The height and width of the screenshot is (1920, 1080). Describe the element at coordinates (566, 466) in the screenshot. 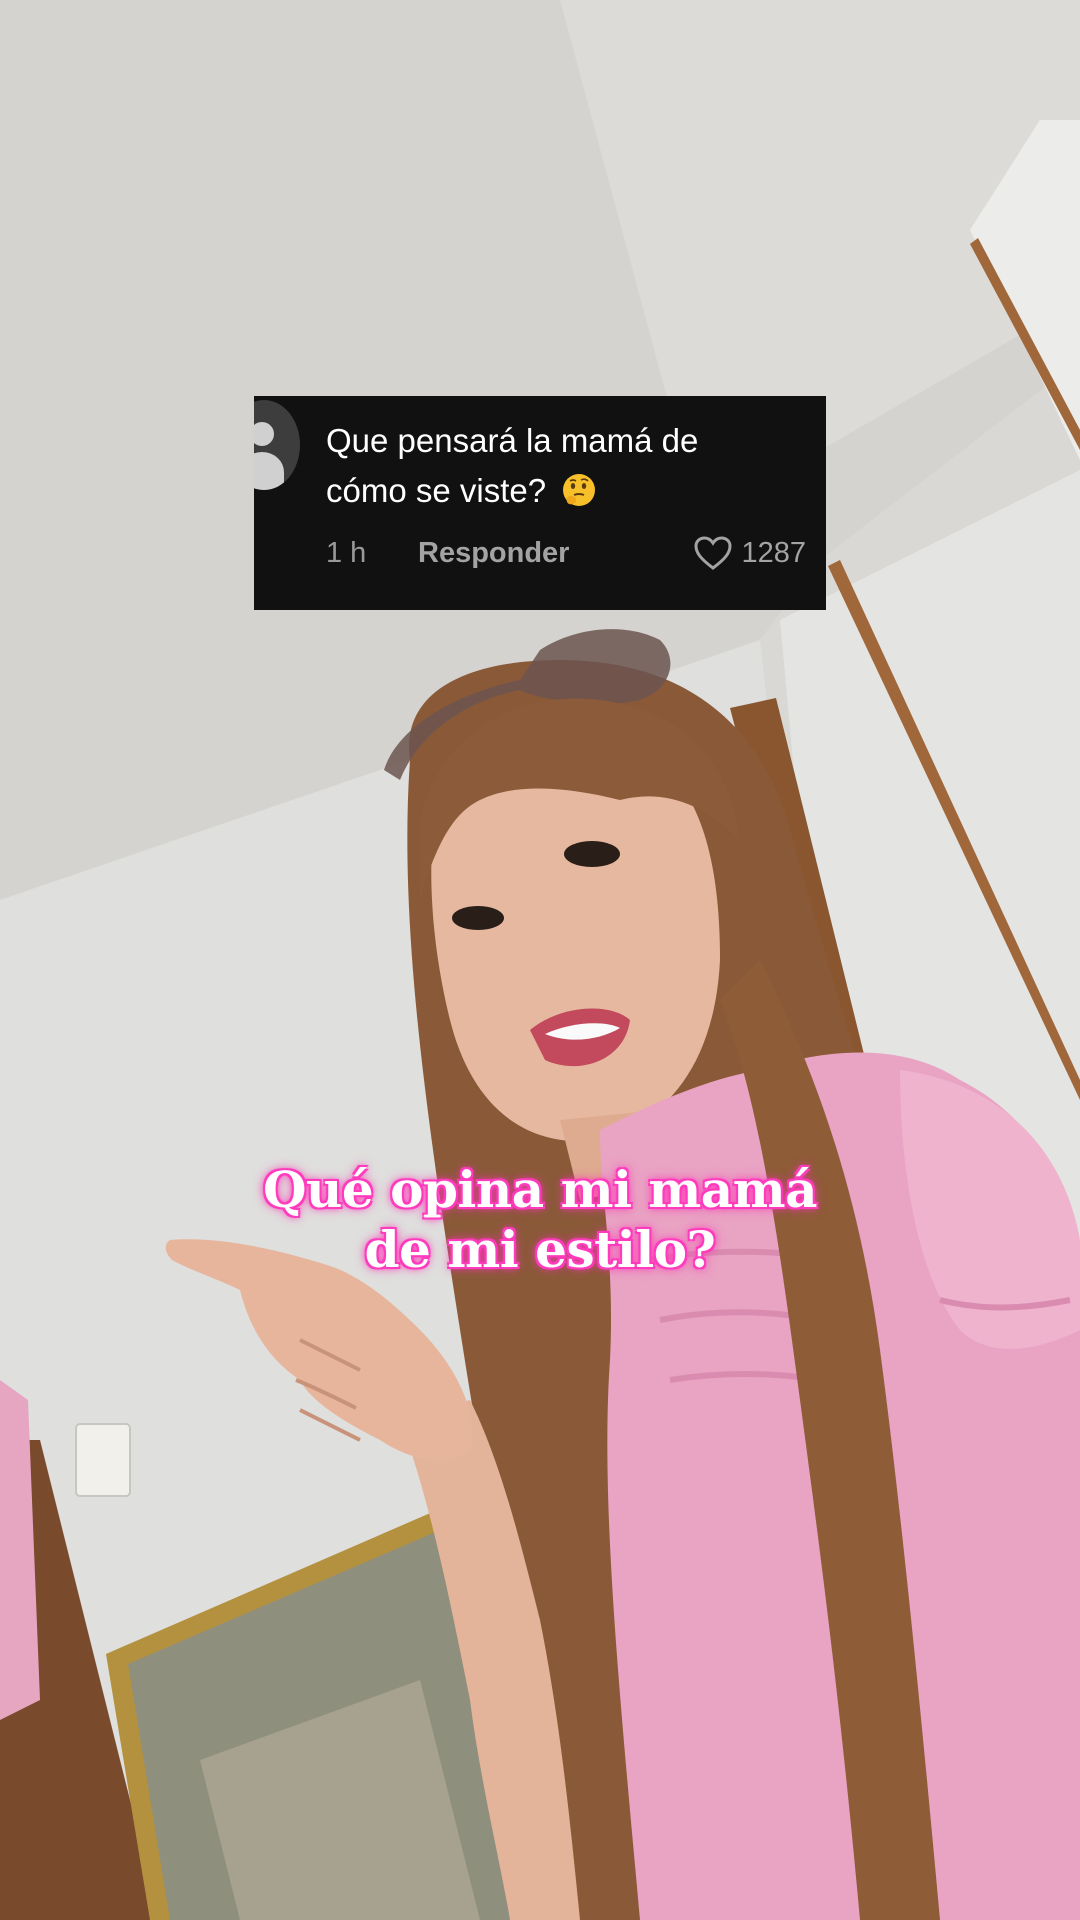

I see `comment-text: Que pensará la mamá de cómo se viste?` at that location.